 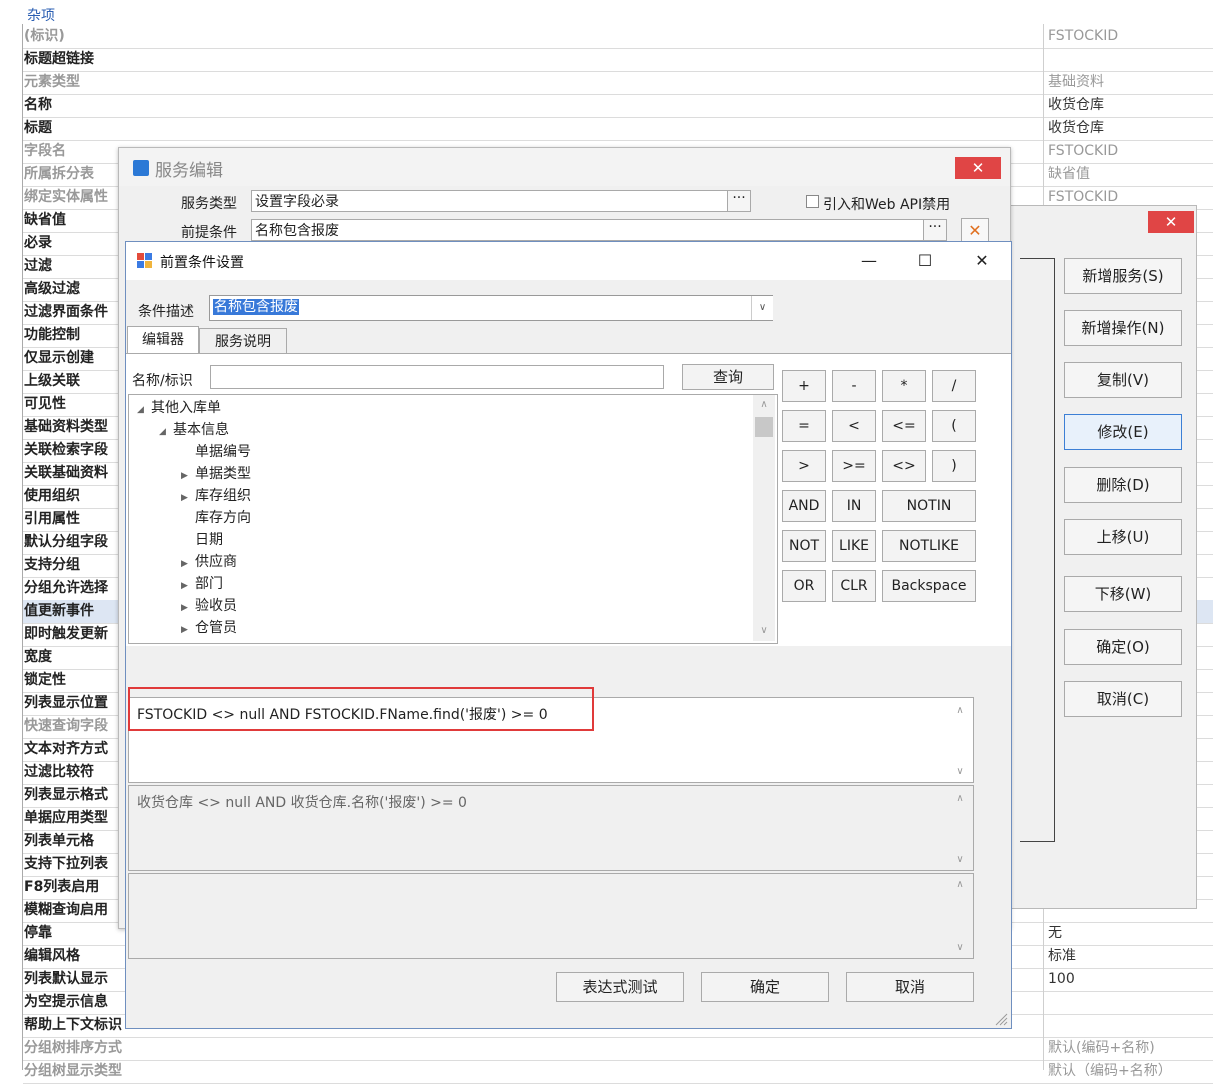 I want to click on operator-button: NOTIN, so click(x=929, y=506).